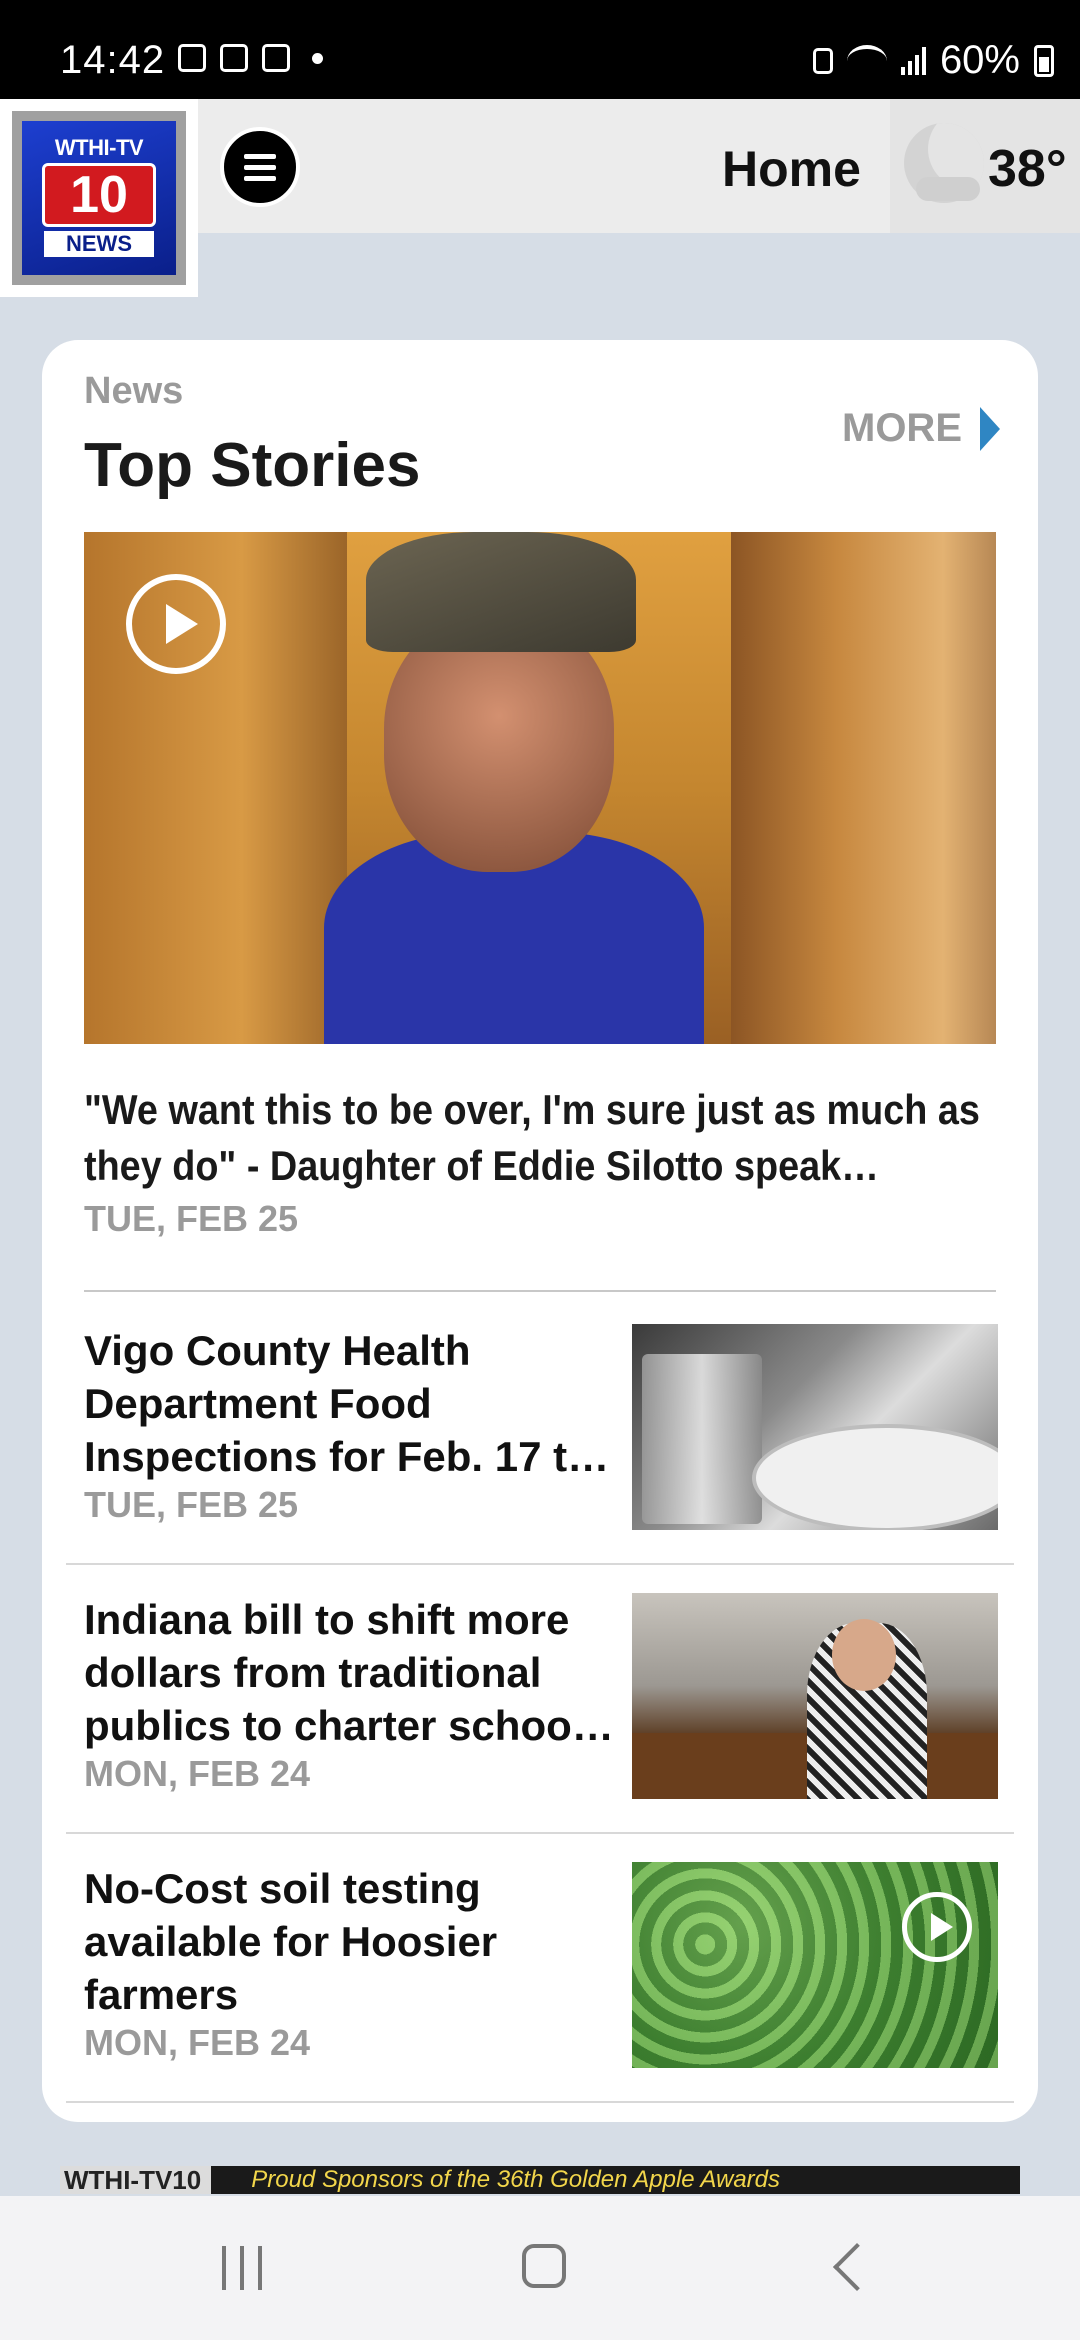  What do you see at coordinates (875, 1477) in the screenshot?
I see `plate-shape` at bounding box center [875, 1477].